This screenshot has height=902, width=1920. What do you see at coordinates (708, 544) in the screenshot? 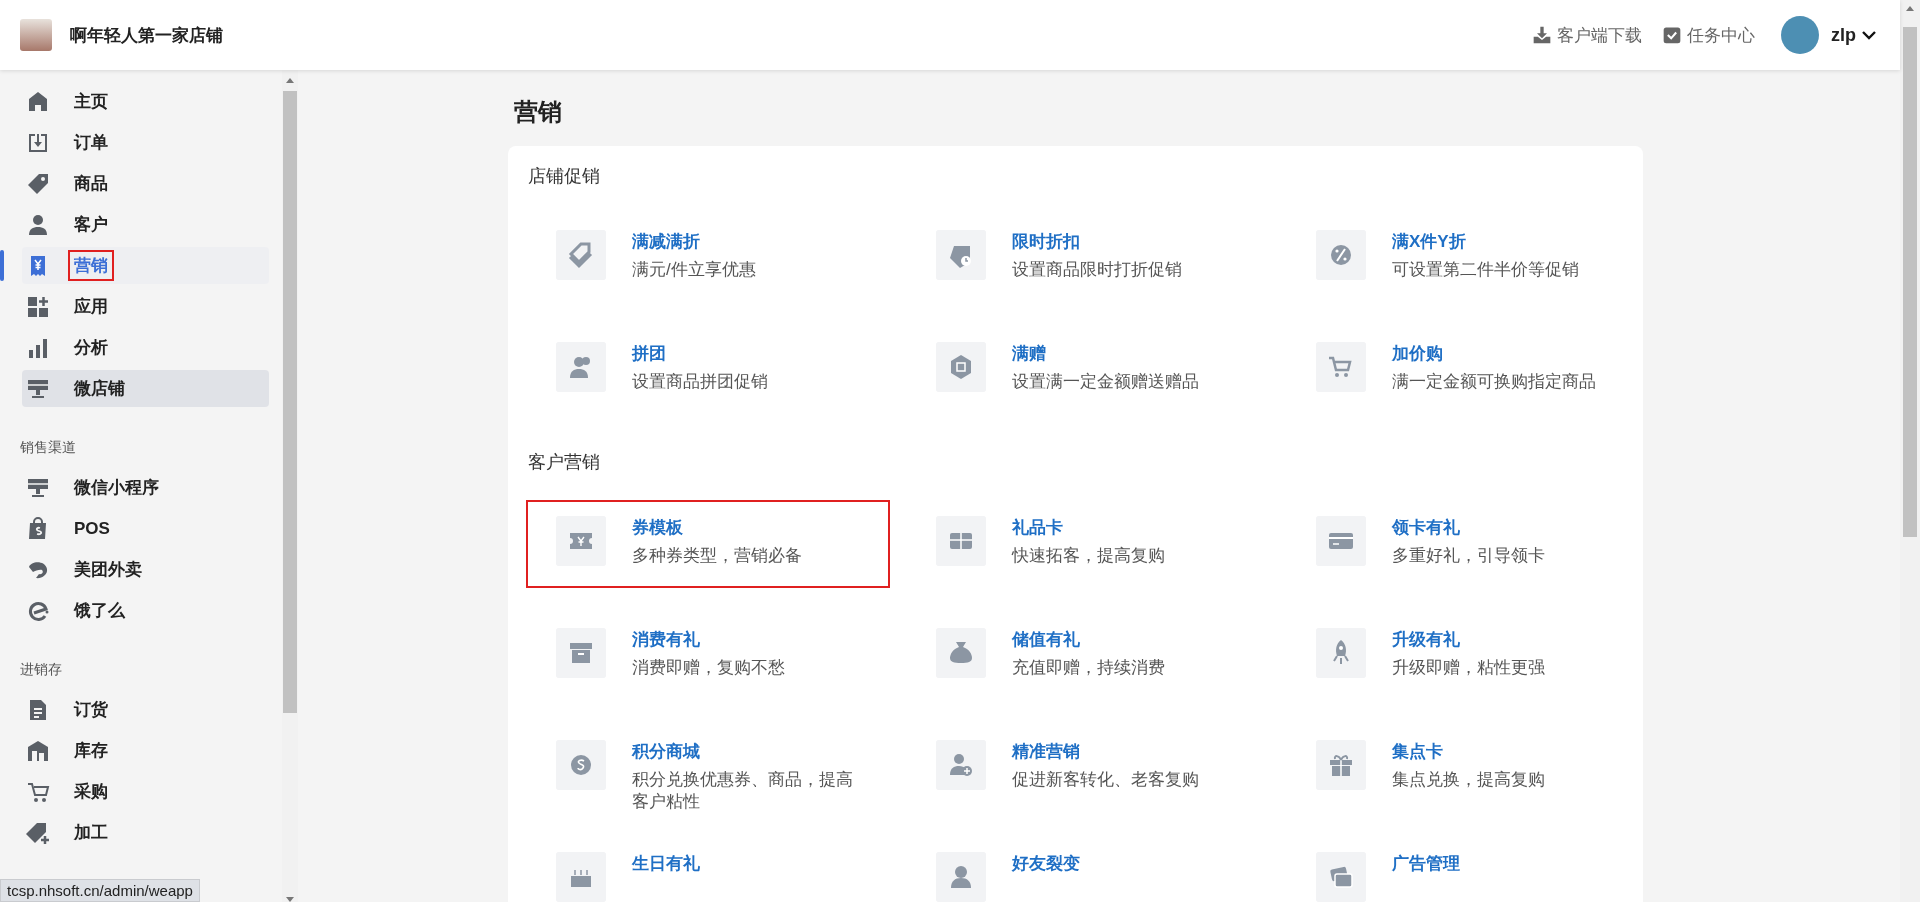
I see `feature-item: 券模板 多种券类型，营销必备` at bounding box center [708, 544].